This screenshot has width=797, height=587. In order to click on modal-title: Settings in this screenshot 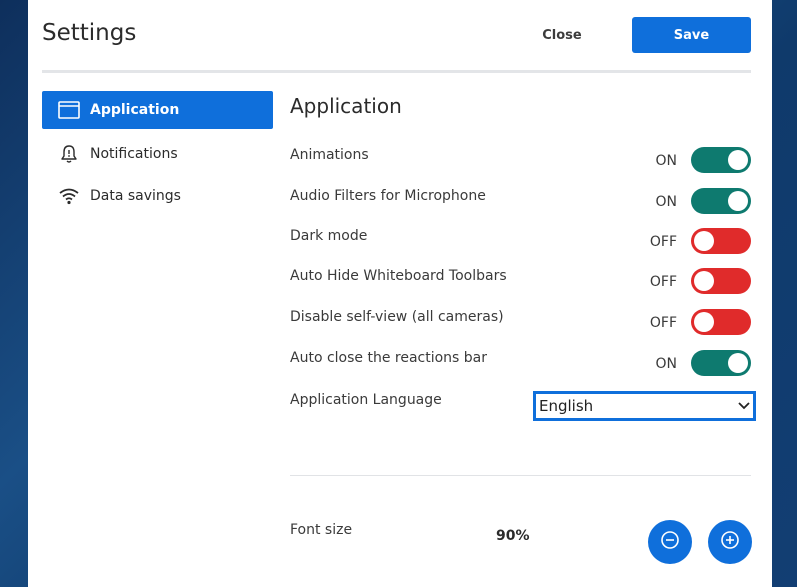, I will do `click(89, 33)`.